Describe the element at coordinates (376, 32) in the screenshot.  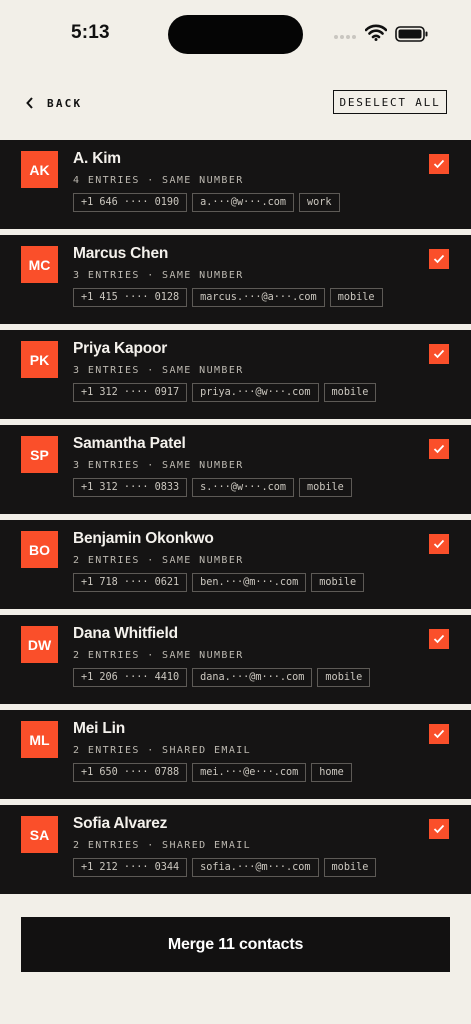
I see `wifi-icon` at that location.